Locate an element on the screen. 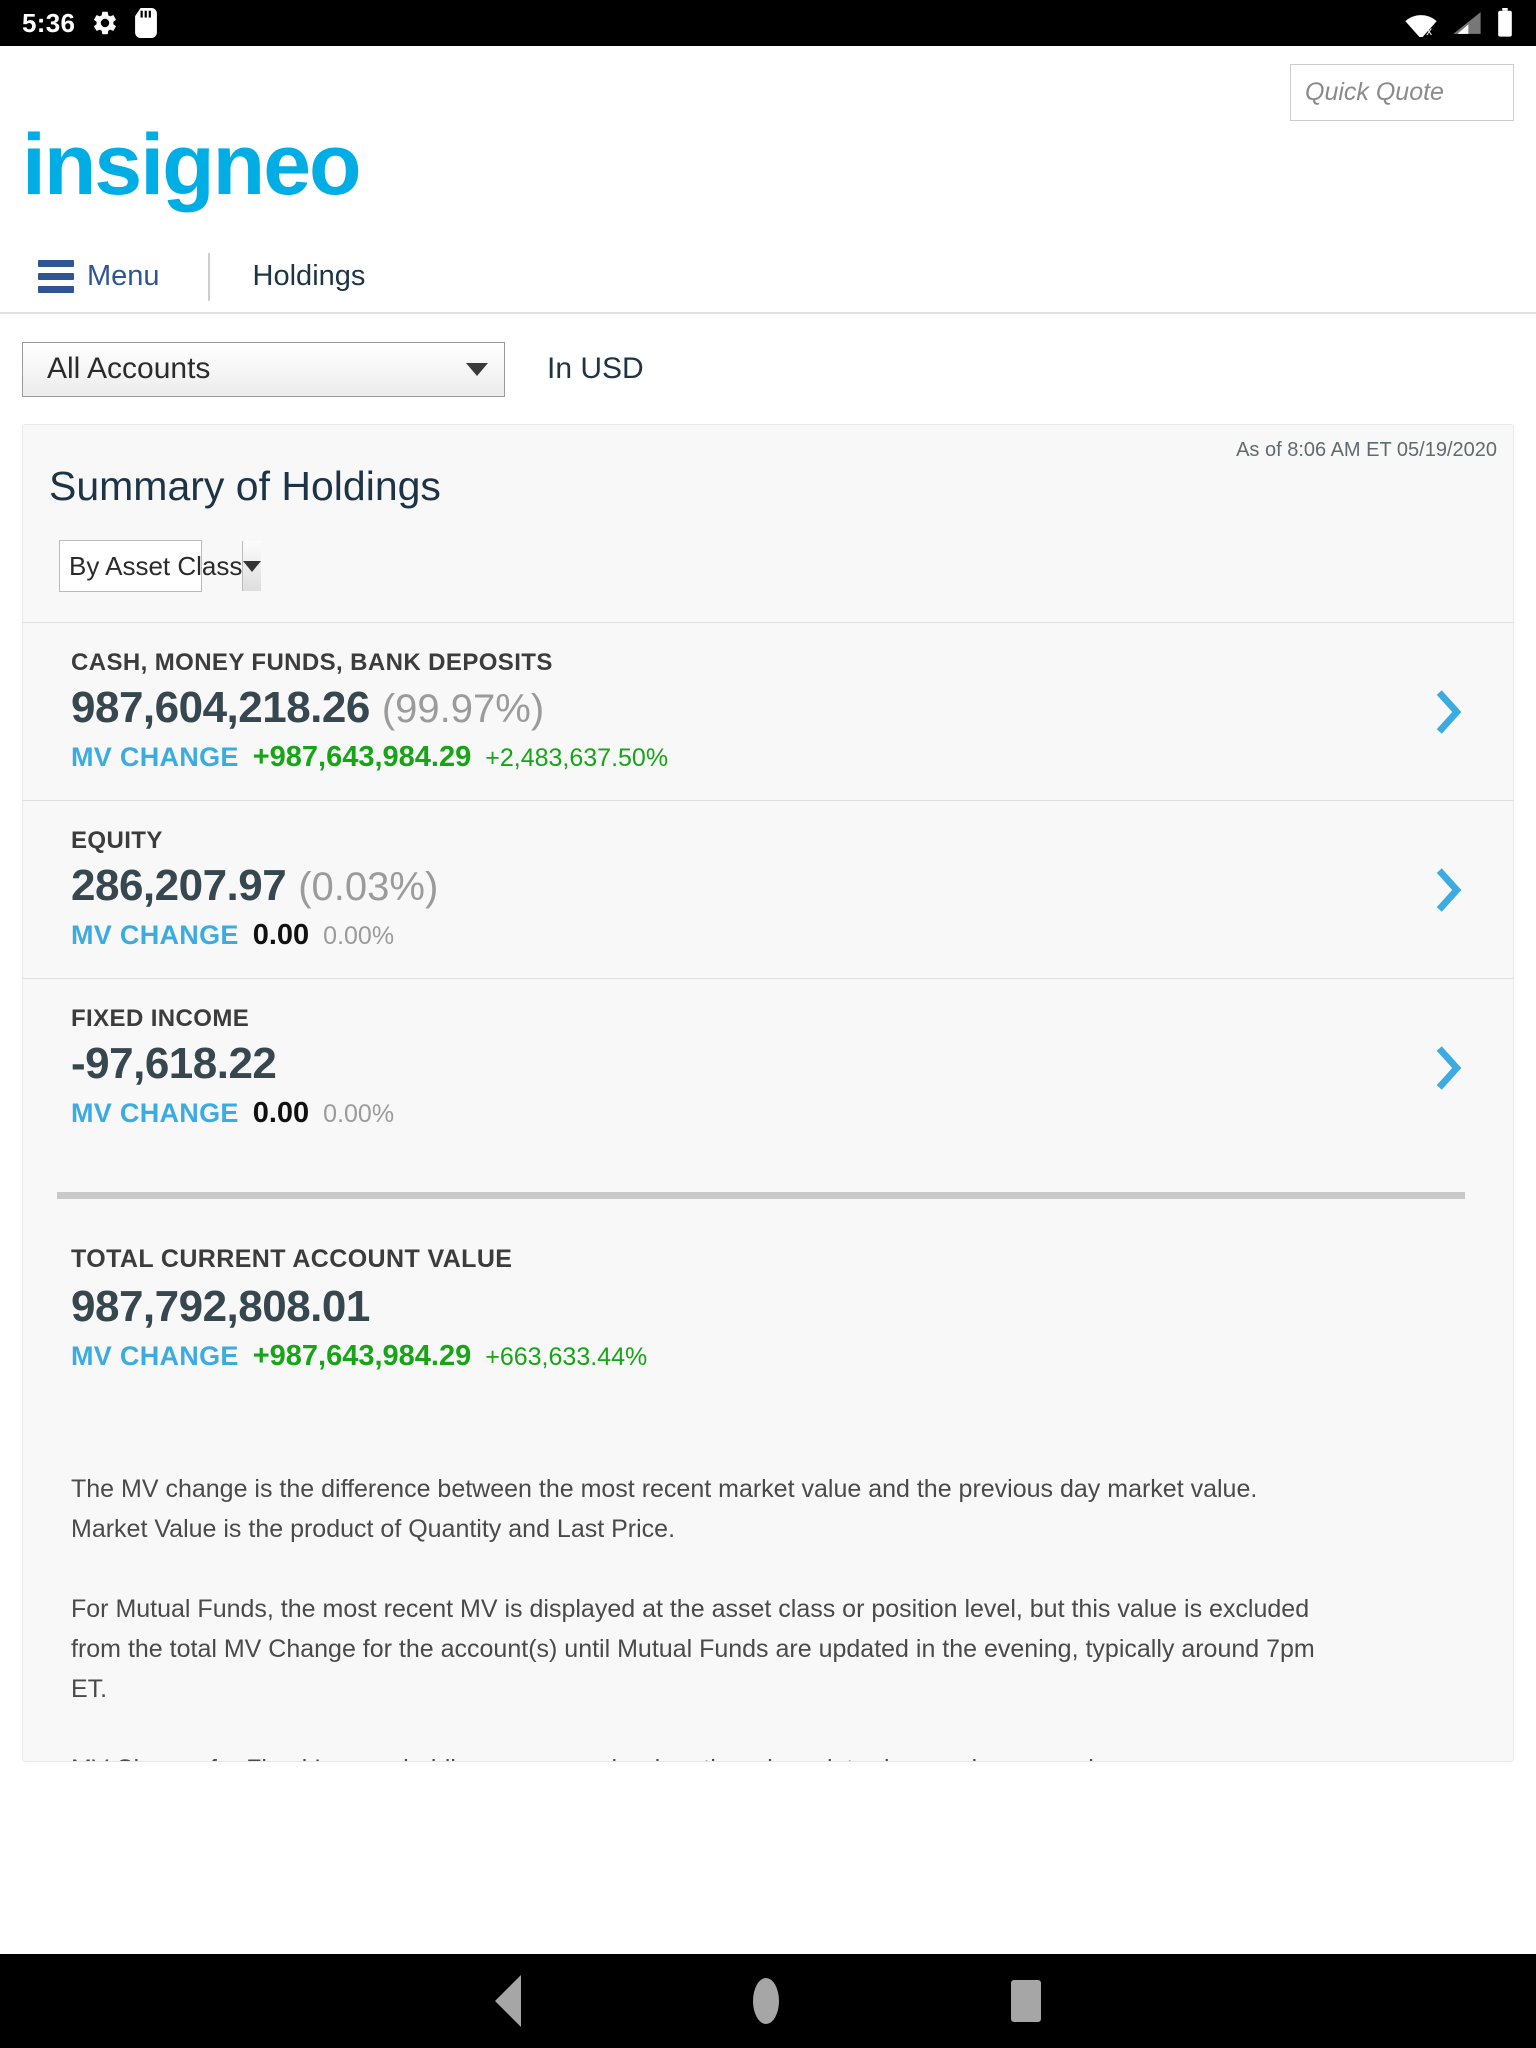 The height and width of the screenshot is (2048, 1536). home-icon is located at coordinates (766, 2001).